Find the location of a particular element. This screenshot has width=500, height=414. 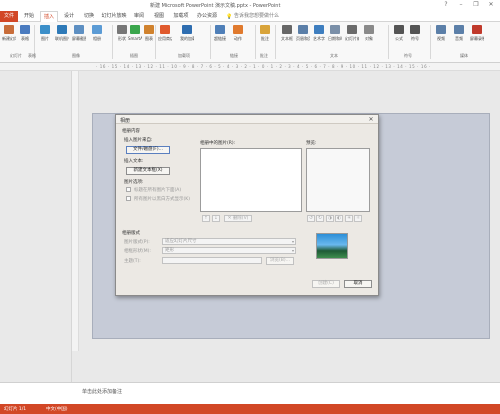

ribbon-button-label: 超链接 is located at coordinates (220, 38).